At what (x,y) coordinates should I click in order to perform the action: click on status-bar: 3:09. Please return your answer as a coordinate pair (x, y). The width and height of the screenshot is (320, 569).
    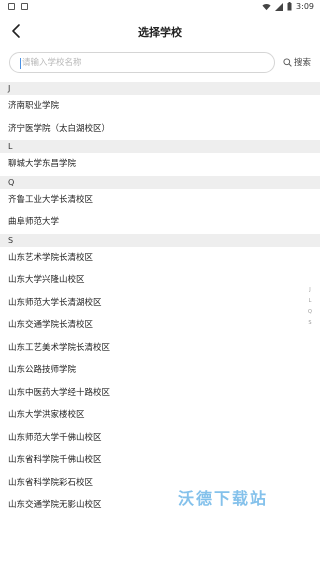
    Looking at the image, I should click on (160, 7).